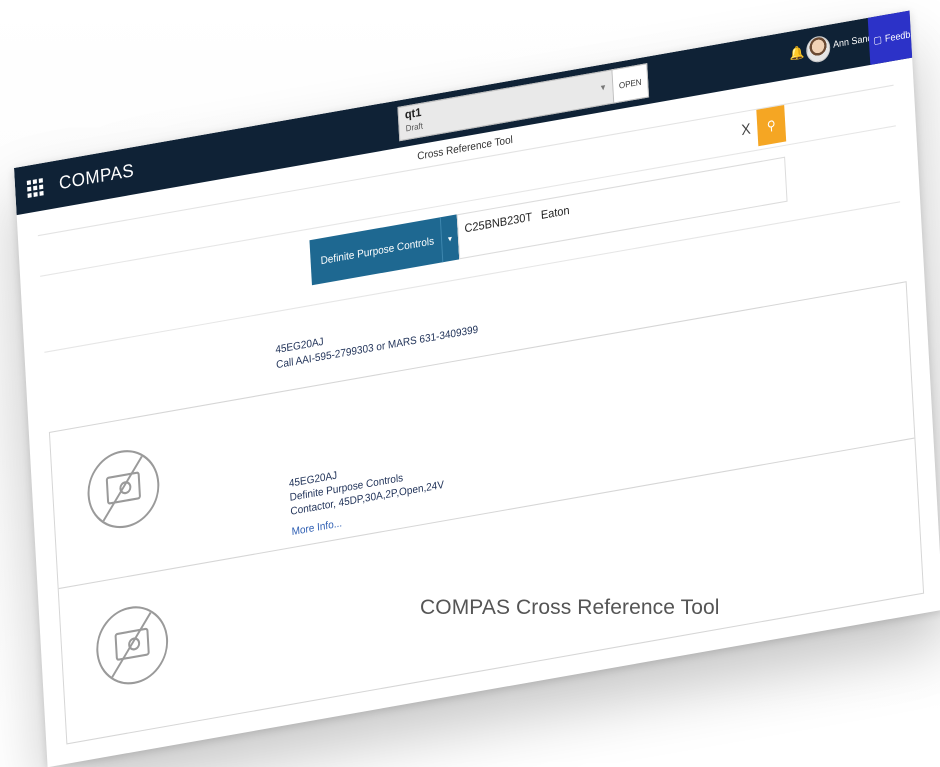 This screenshot has height=767, width=940. Describe the element at coordinates (97, 177) in the screenshot. I see `app-title: COMPAS` at that location.